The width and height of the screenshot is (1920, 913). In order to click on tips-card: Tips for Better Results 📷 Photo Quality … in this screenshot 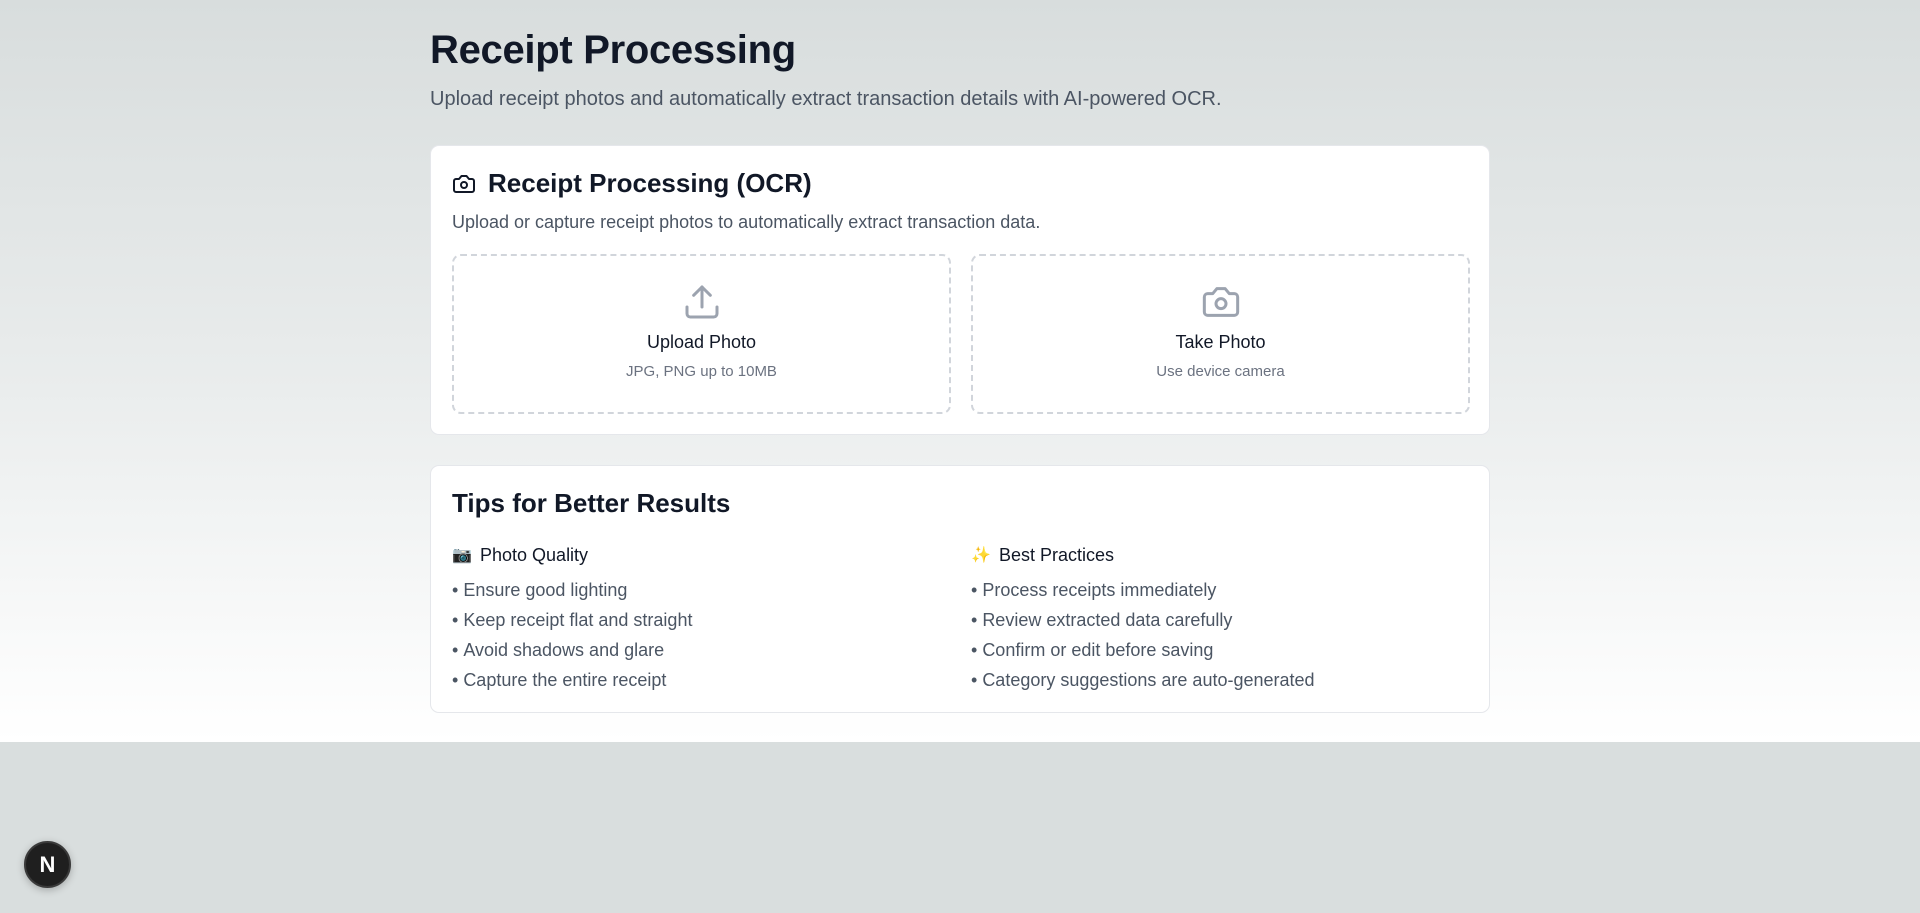, I will do `click(960, 589)`.